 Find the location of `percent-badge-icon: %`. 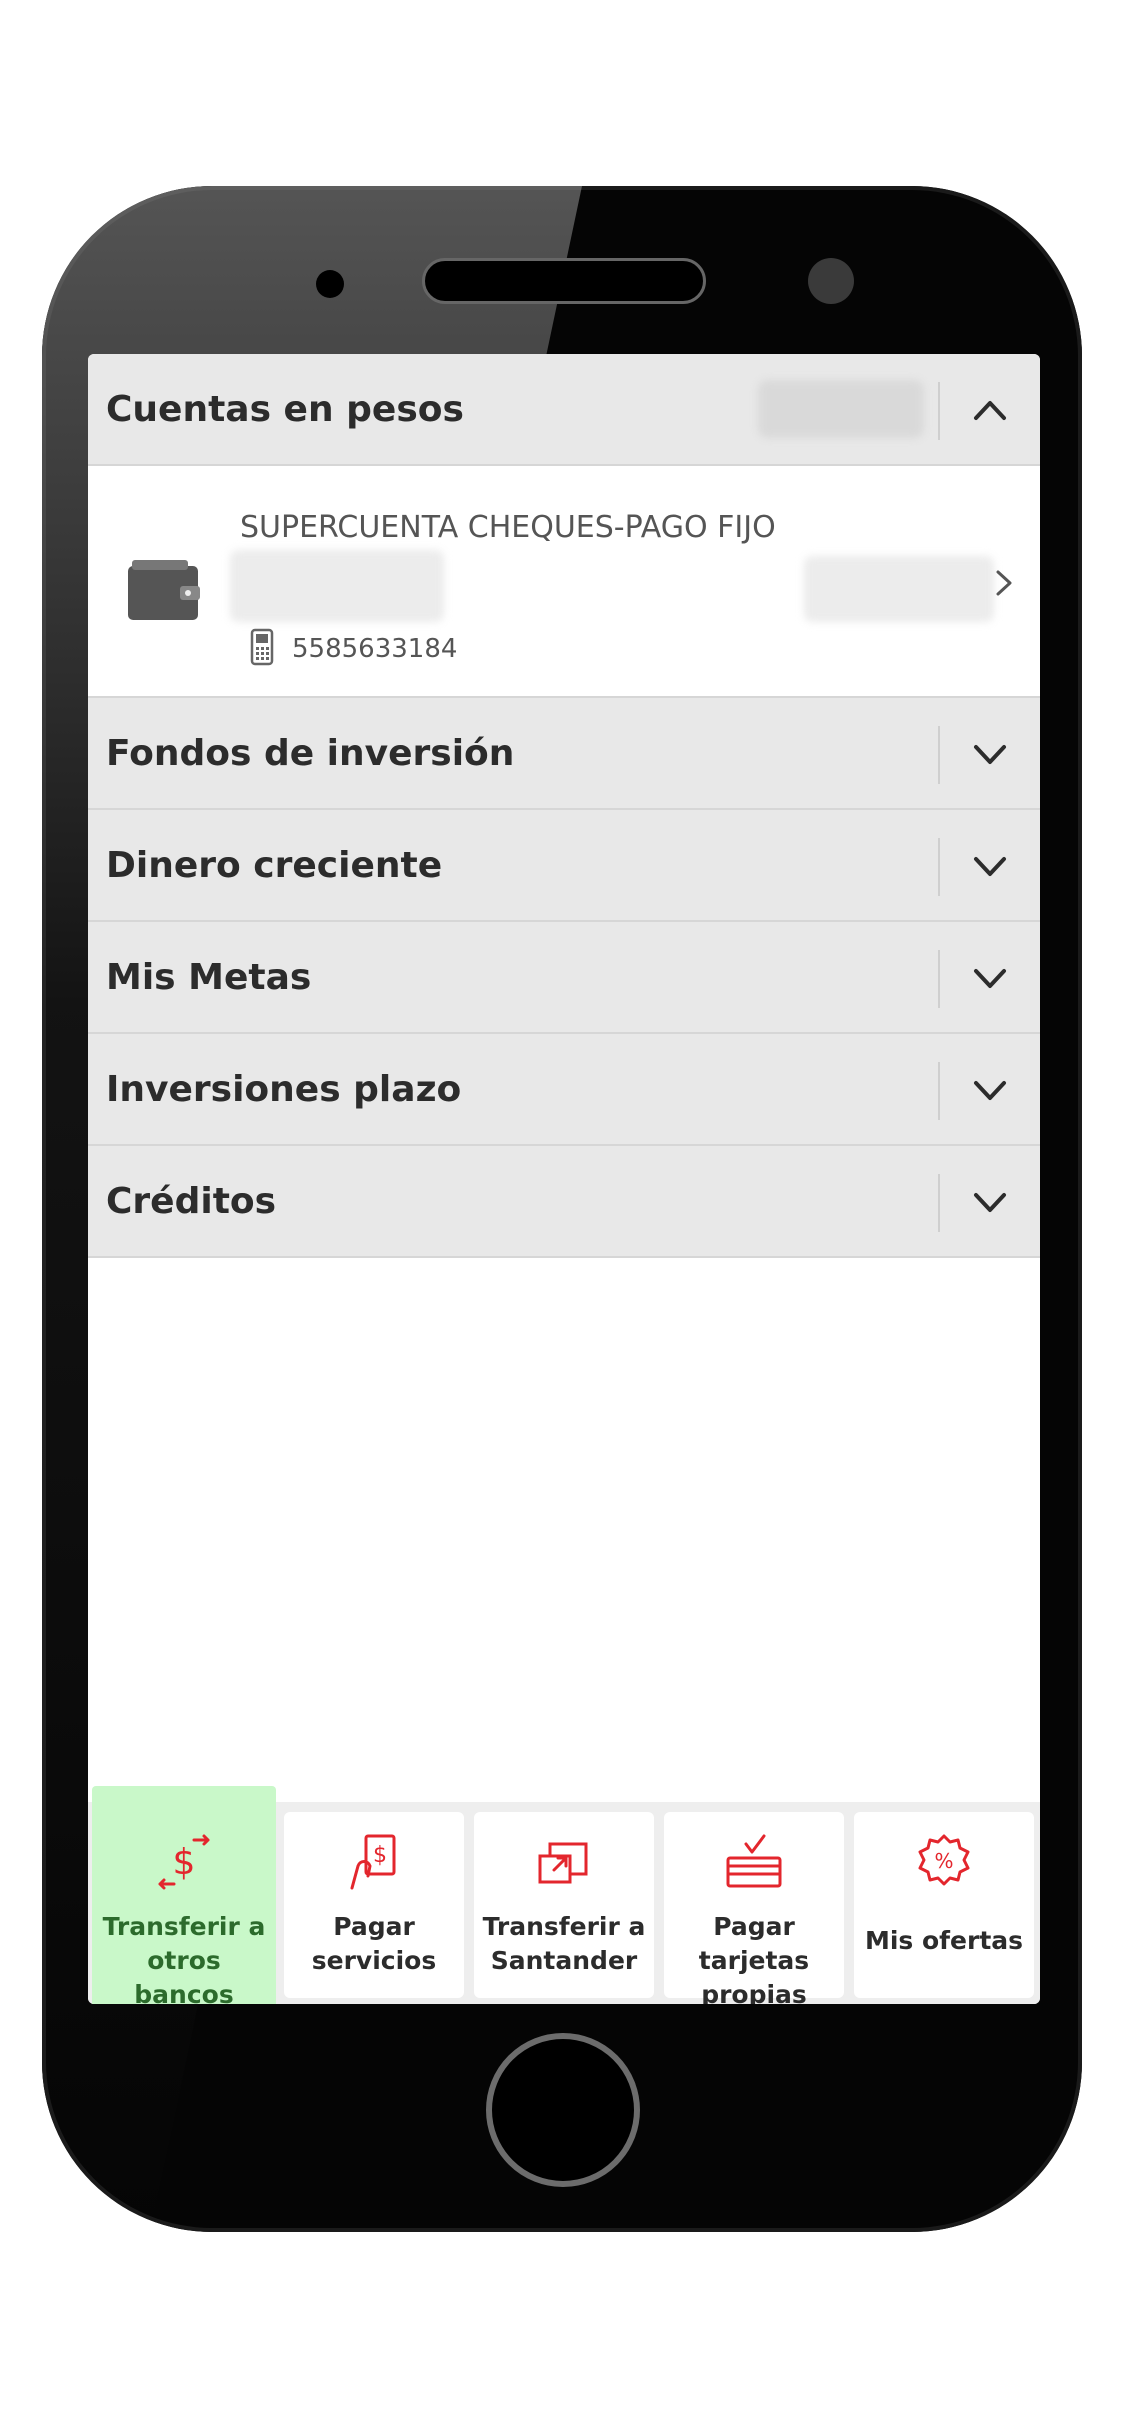

percent-badge-icon: % is located at coordinates (944, 1860).